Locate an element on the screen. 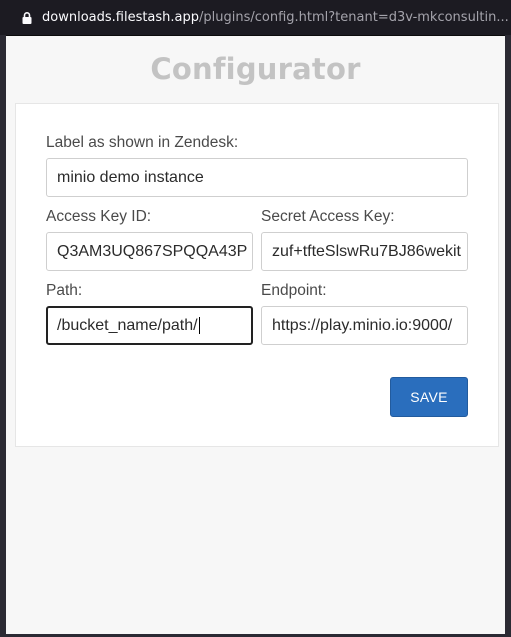 Image resolution: width=511 pixels, height=637 pixels. path-input: /bucket_name/path/ is located at coordinates (149, 325).